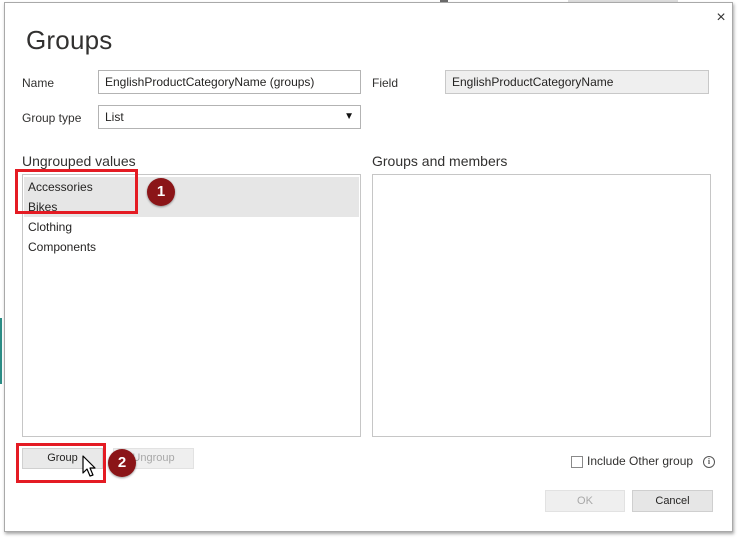  Describe the element at coordinates (210, 82) in the screenshot. I see `name-input-value: EnglishProductCategoryName (groups)` at that location.